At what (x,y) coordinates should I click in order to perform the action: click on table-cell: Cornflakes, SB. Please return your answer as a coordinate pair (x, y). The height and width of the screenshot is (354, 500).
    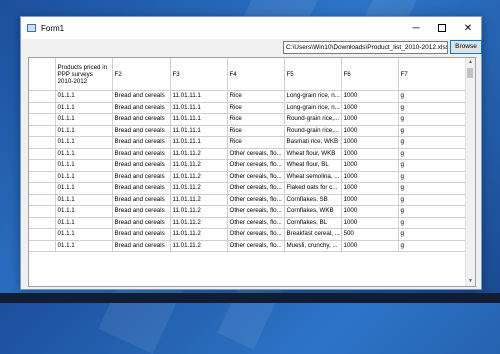
    Looking at the image, I should click on (313, 200).